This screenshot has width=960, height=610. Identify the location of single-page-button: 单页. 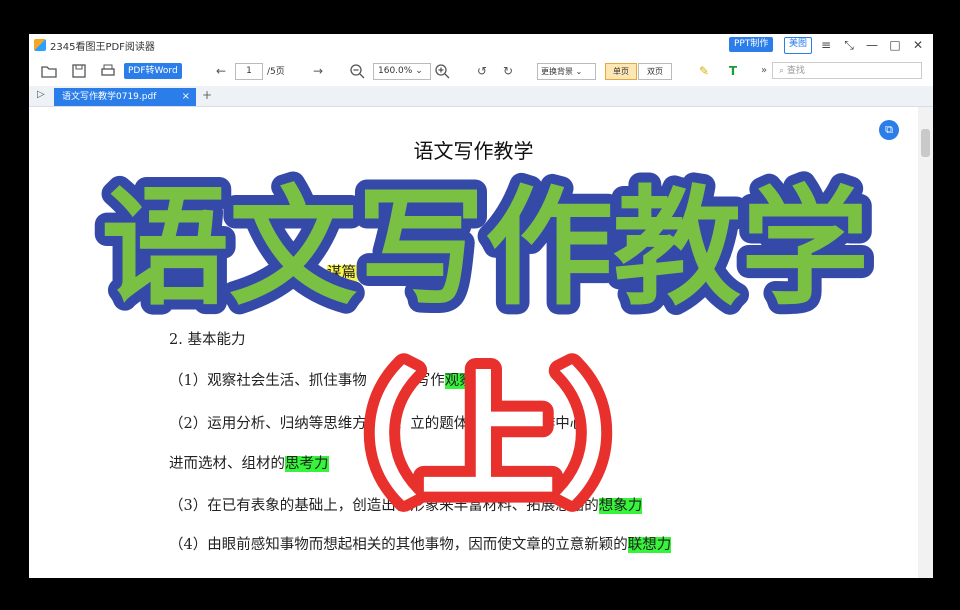
(621, 71).